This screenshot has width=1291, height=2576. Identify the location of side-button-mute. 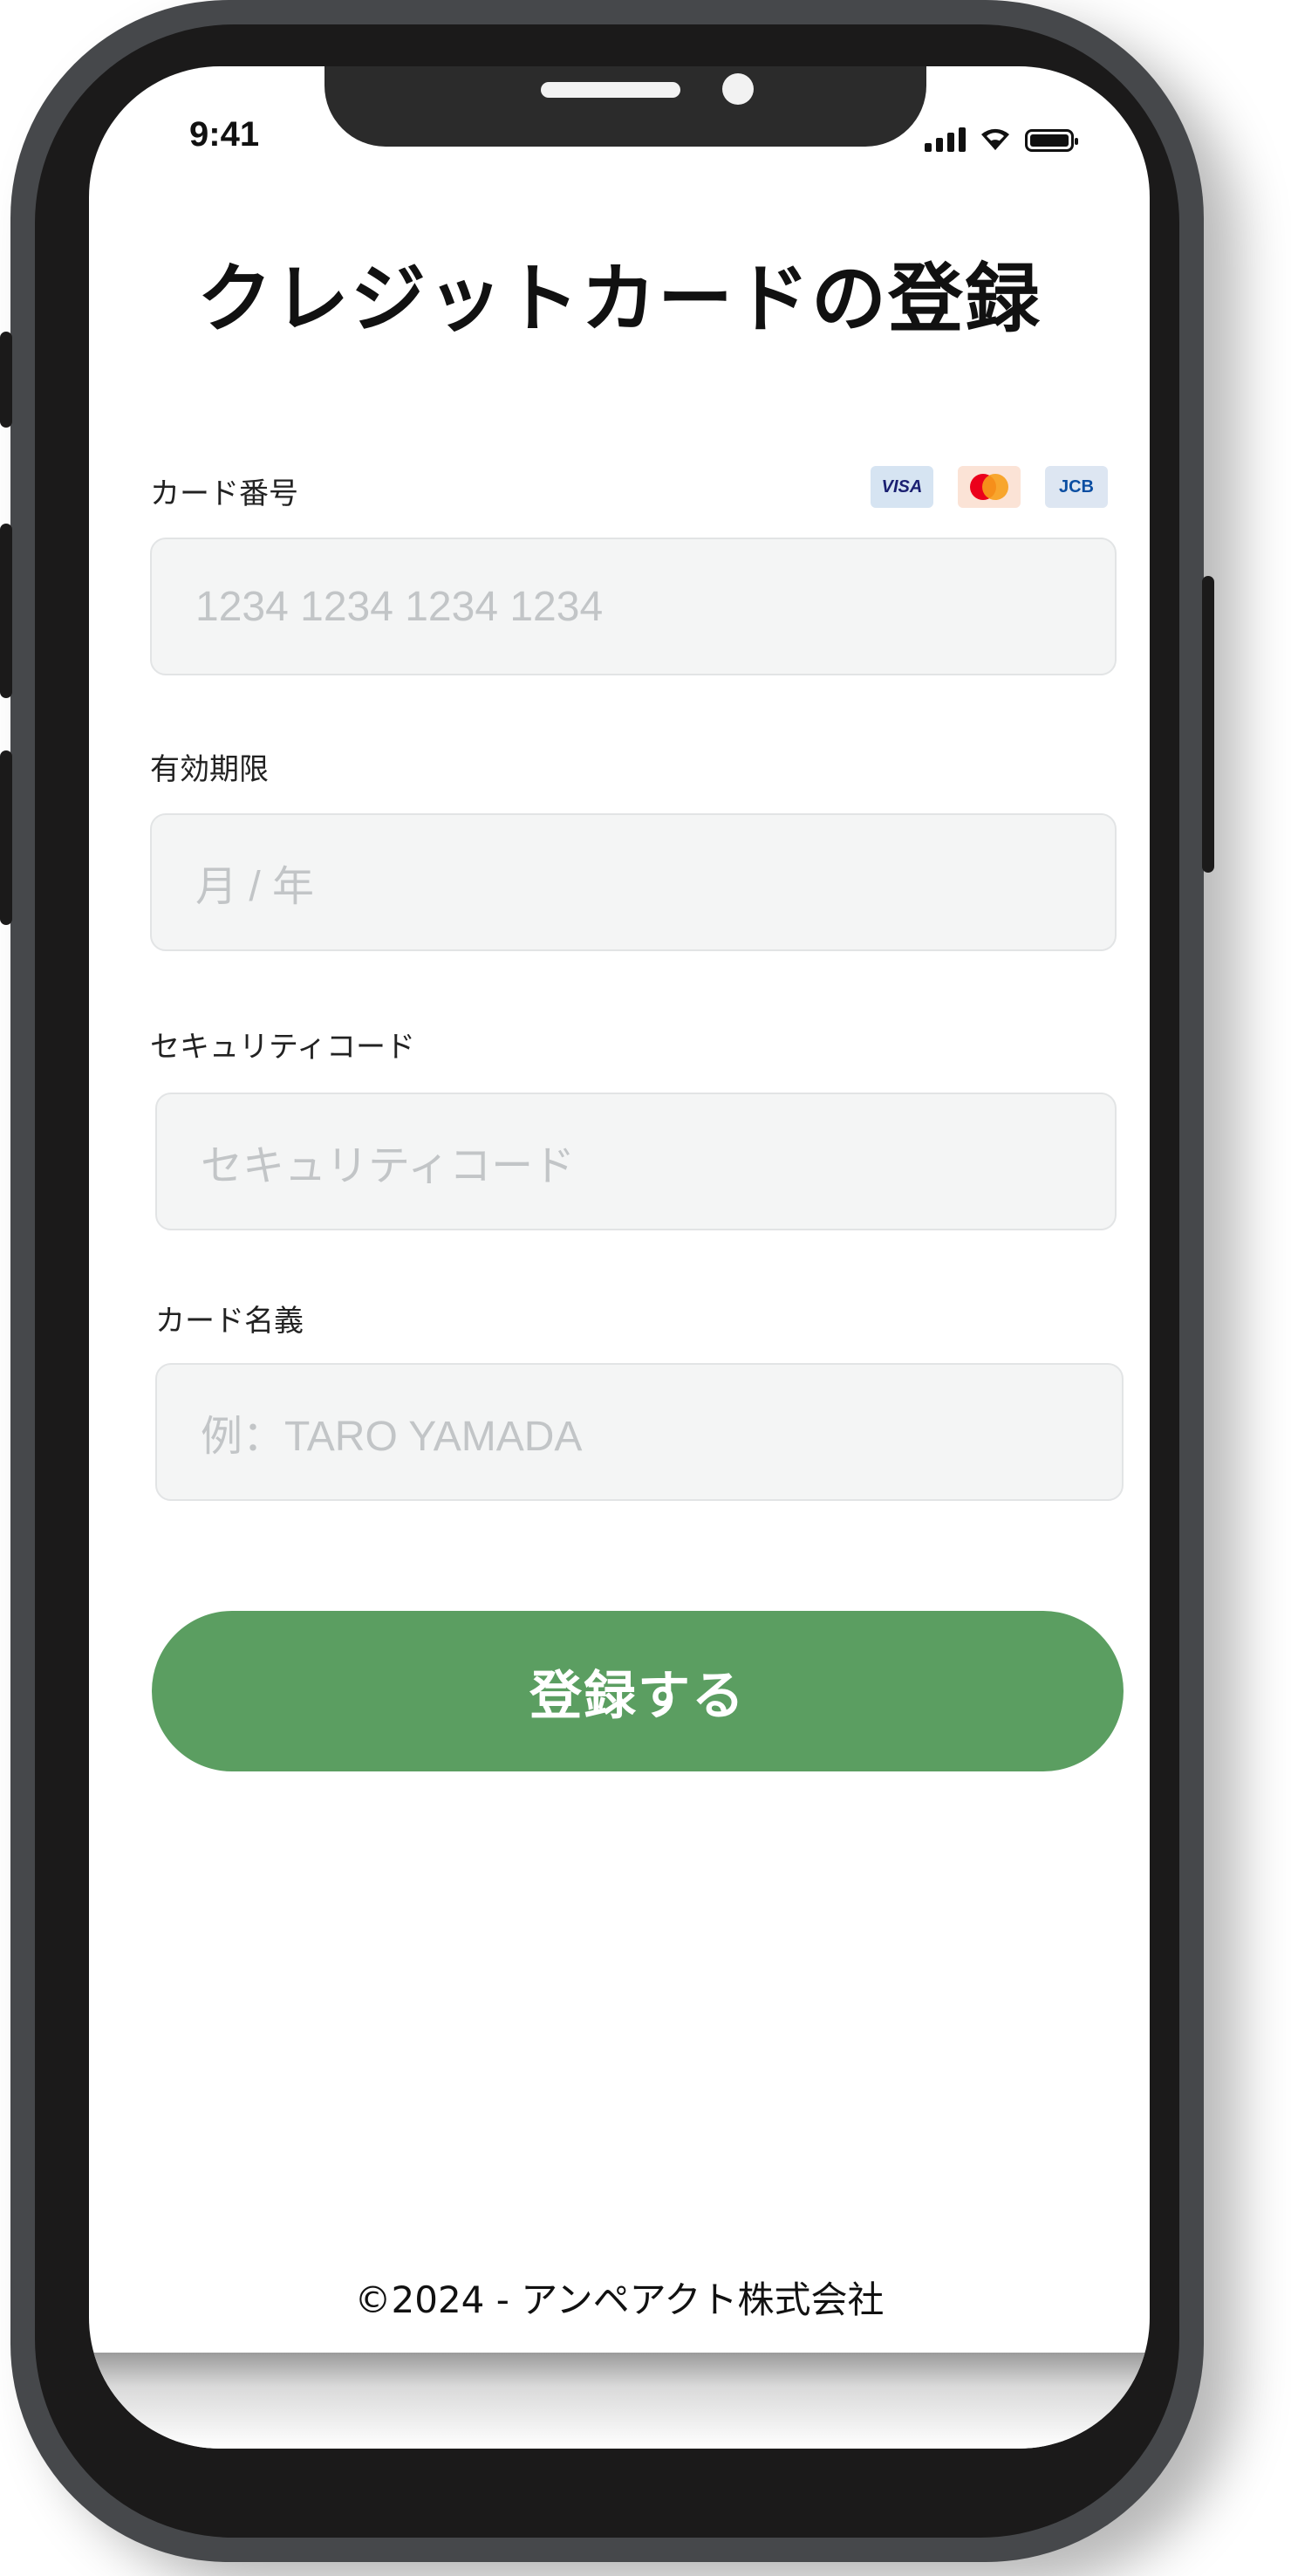
(6, 380).